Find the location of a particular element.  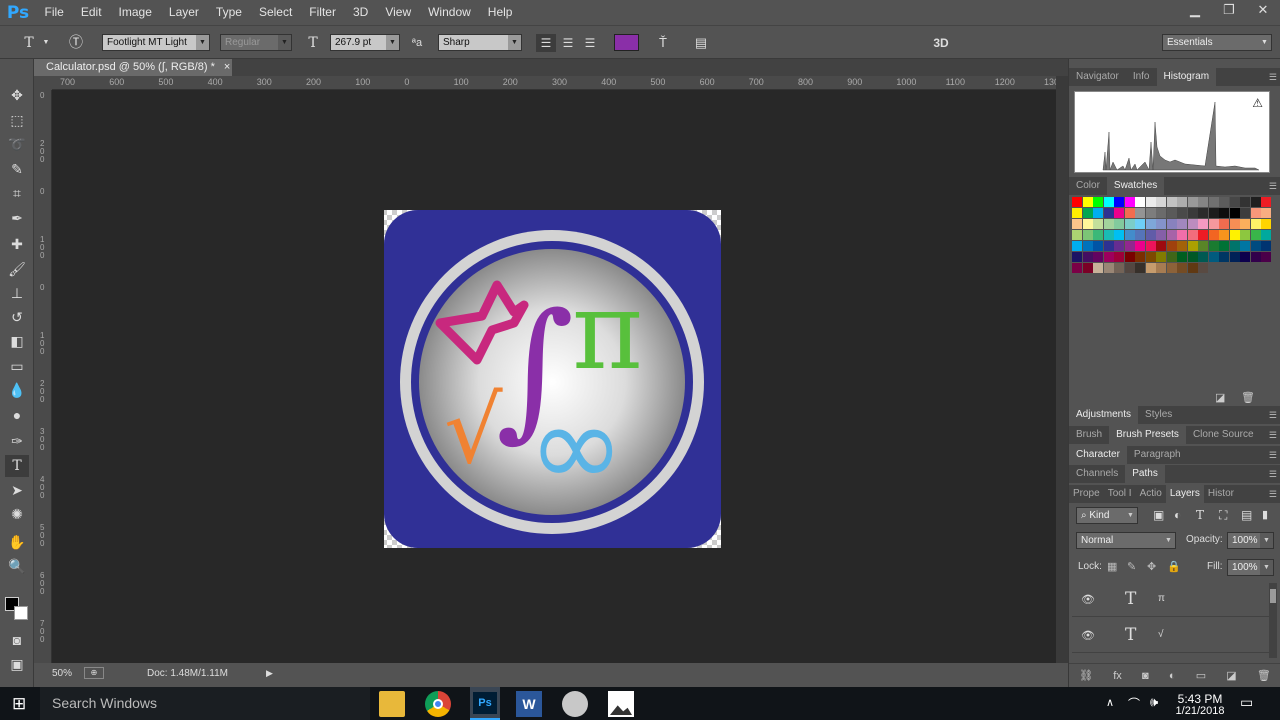

character-panel-icon: ▤ is located at coordinates (701, 43).